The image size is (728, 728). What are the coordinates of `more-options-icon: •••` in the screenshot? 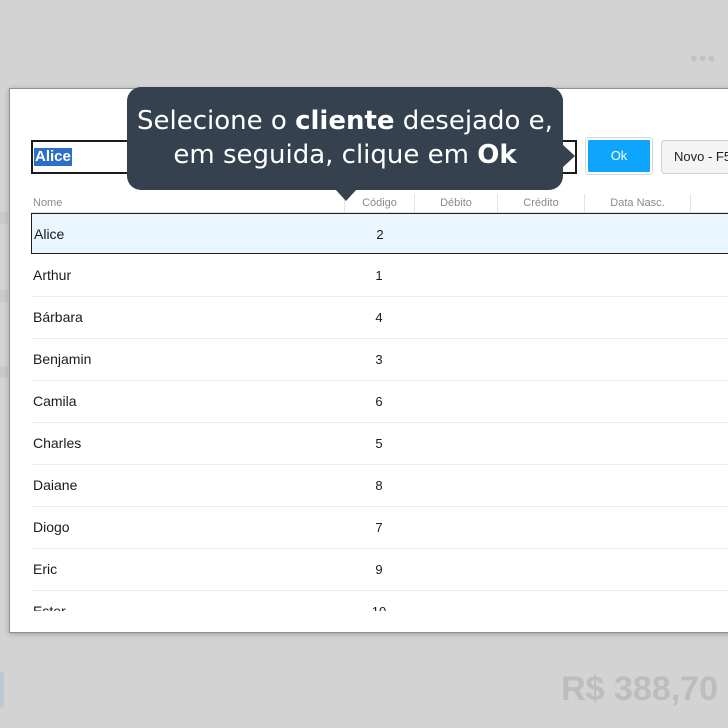 It's located at (703, 58).